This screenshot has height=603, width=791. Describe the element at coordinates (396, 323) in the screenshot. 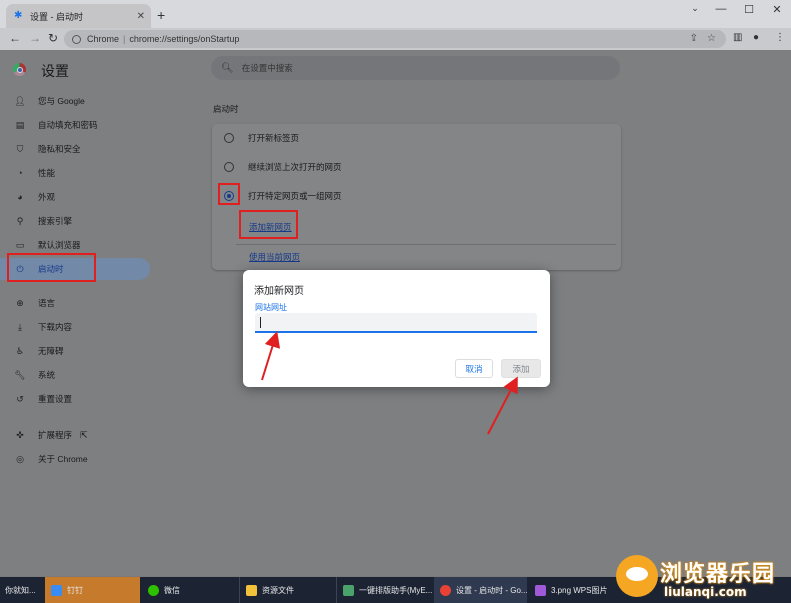

I see `url-input` at that location.